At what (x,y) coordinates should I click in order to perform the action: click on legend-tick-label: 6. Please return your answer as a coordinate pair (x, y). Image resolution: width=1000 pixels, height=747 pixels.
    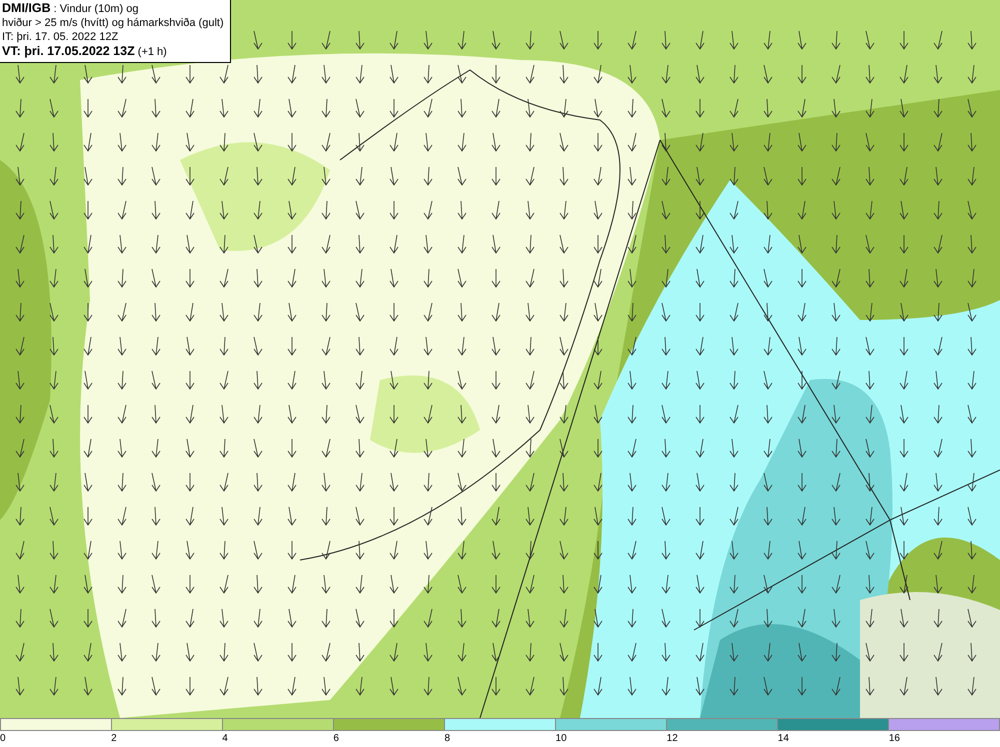
    Looking at the image, I should click on (336, 739).